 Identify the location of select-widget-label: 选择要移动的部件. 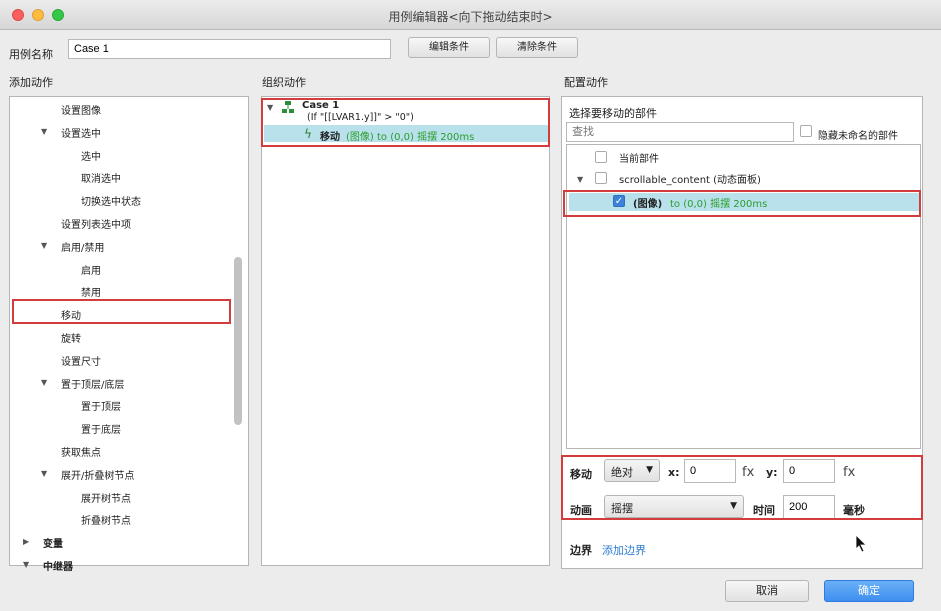
(613, 113).